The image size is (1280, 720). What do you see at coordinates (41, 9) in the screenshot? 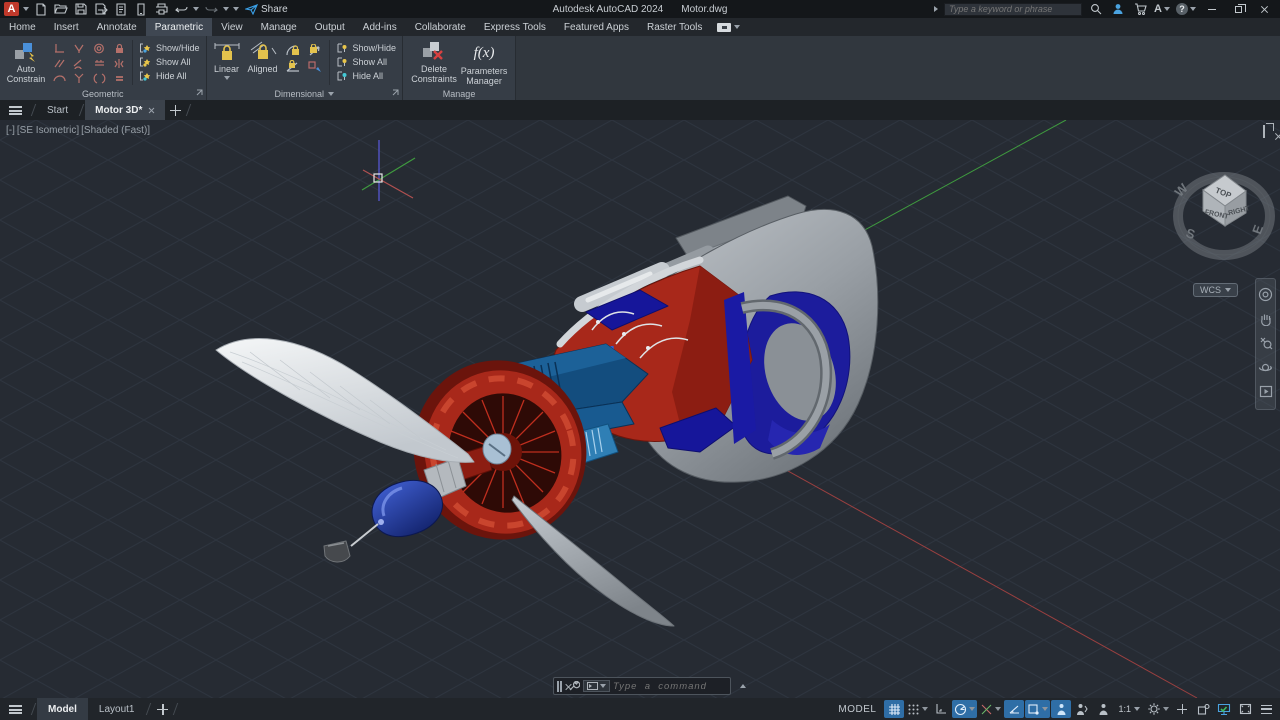
I see `new-file-icon` at bounding box center [41, 9].